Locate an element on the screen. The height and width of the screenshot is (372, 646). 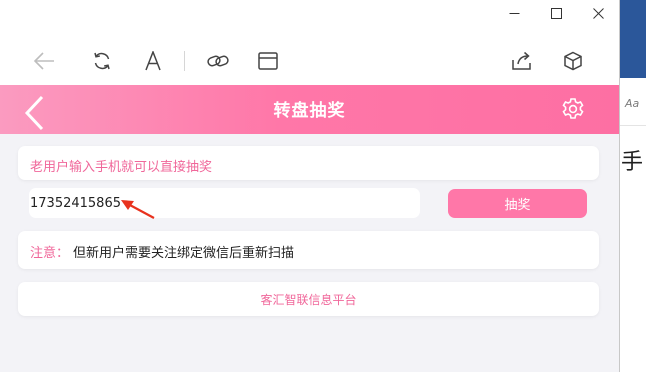
font-size-button is located at coordinates (153, 61).